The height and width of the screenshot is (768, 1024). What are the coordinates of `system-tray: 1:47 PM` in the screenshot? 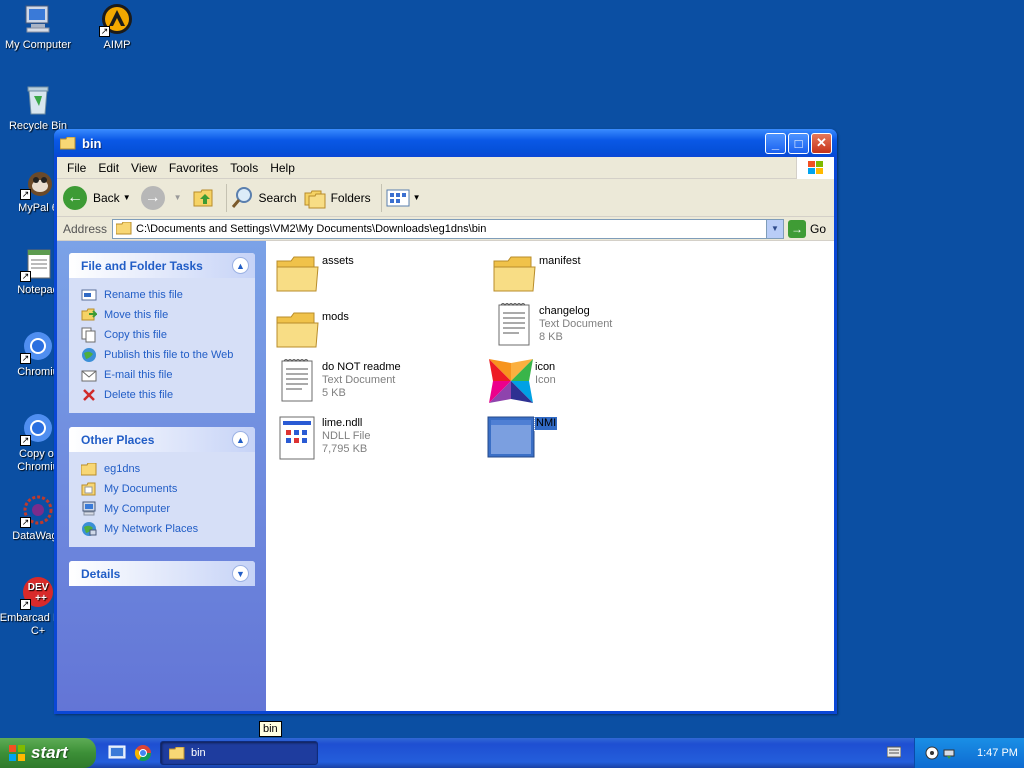 It's located at (969, 753).